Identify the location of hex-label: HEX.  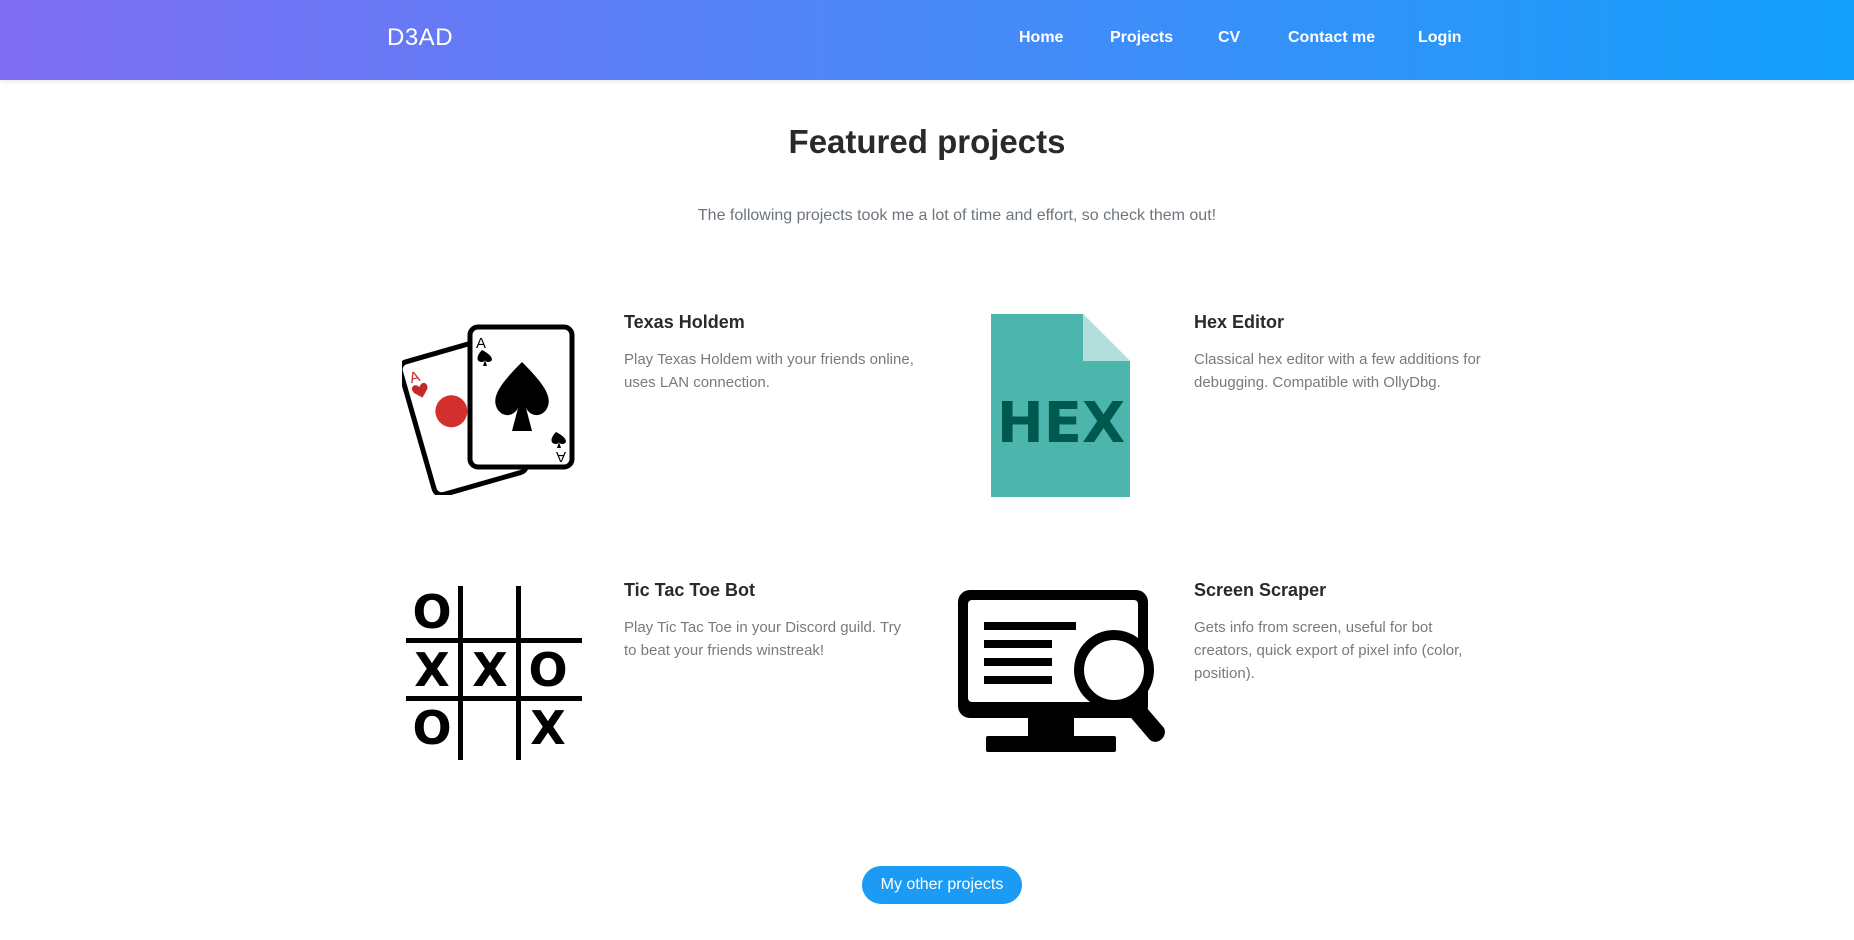
(1061, 423).